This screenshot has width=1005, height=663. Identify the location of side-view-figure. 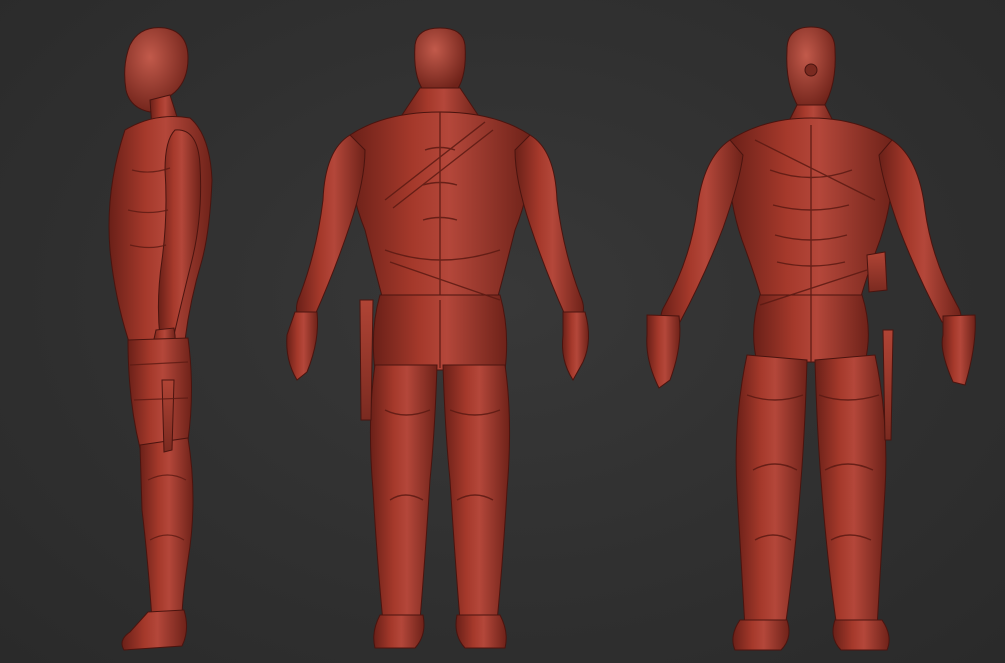
(160, 339).